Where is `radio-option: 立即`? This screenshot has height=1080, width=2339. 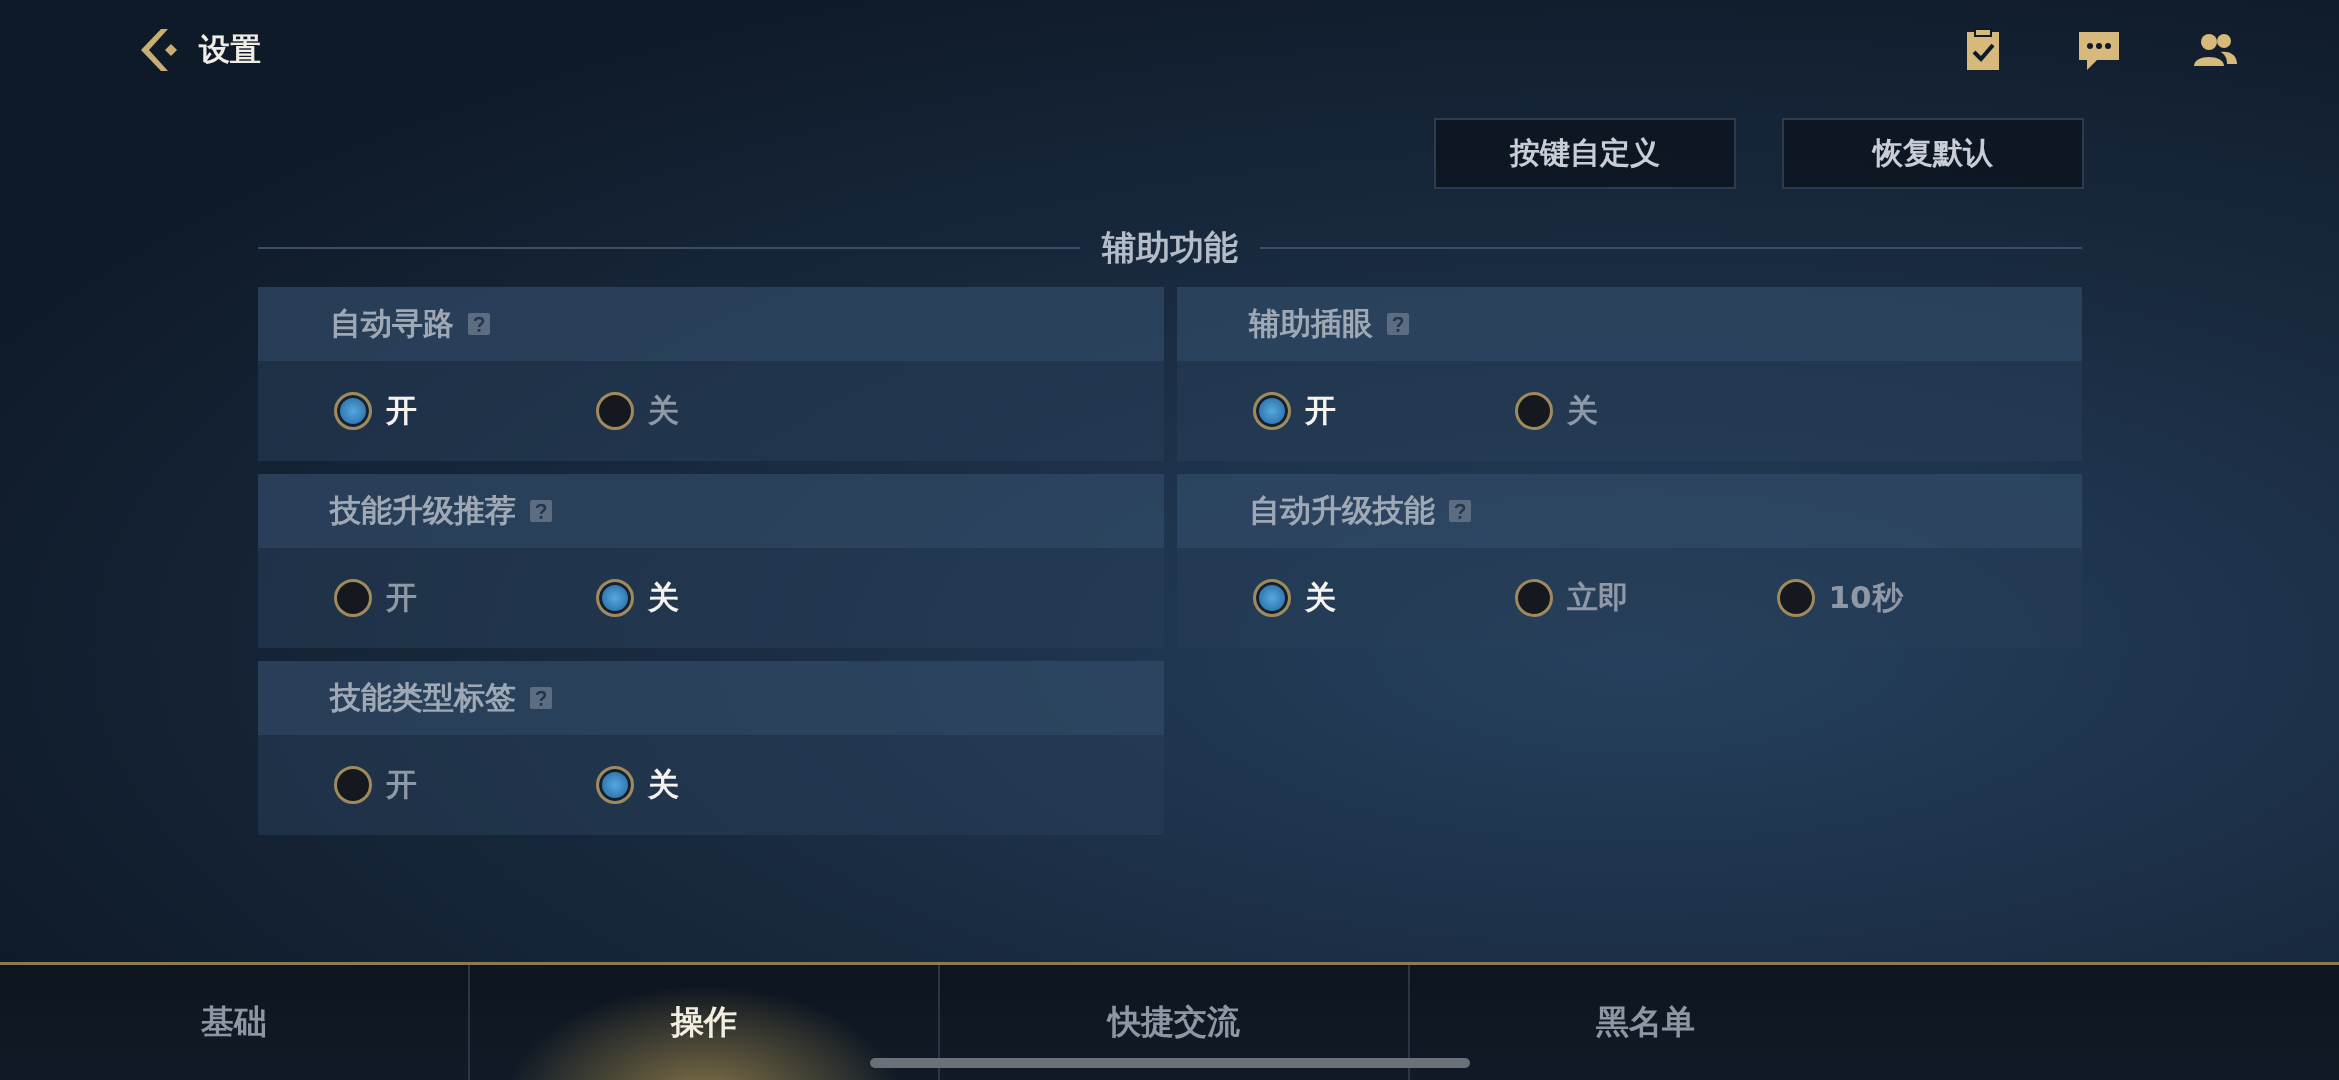
radio-option: 立即 is located at coordinates (1645, 598).